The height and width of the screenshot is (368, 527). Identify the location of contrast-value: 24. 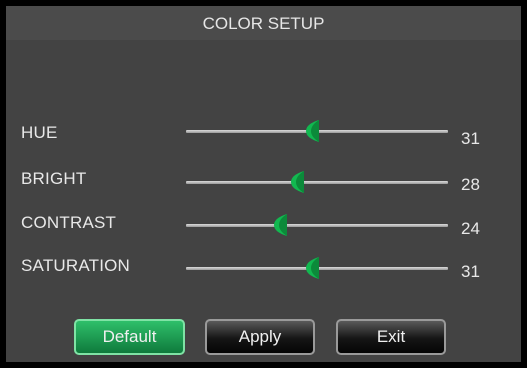
(470, 228).